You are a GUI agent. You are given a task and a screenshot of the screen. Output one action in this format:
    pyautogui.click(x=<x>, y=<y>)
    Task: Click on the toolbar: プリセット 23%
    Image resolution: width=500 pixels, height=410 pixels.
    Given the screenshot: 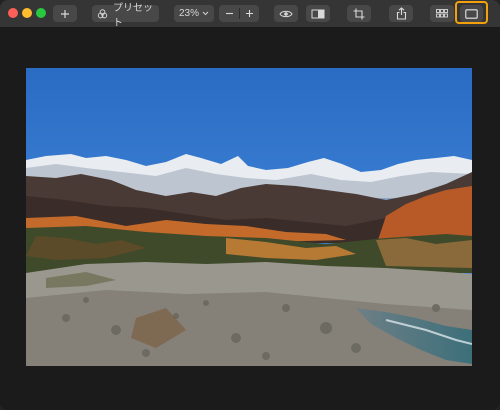 What is the action you would take?
    pyautogui.click(x=250, y=14)
    